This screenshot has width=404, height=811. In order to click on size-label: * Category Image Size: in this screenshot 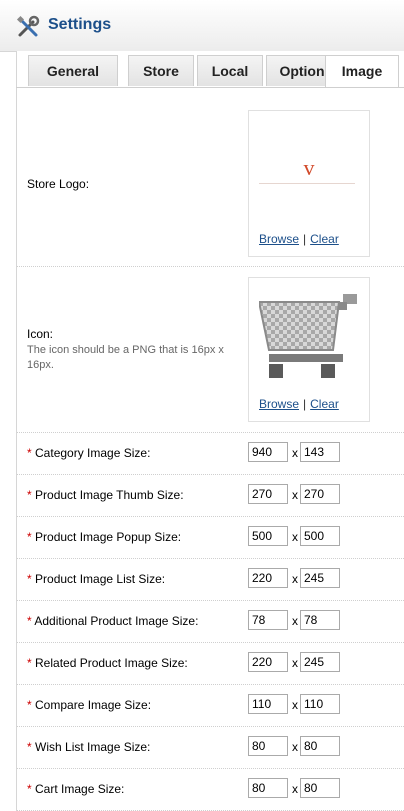, I will do `click(88, 453)`.